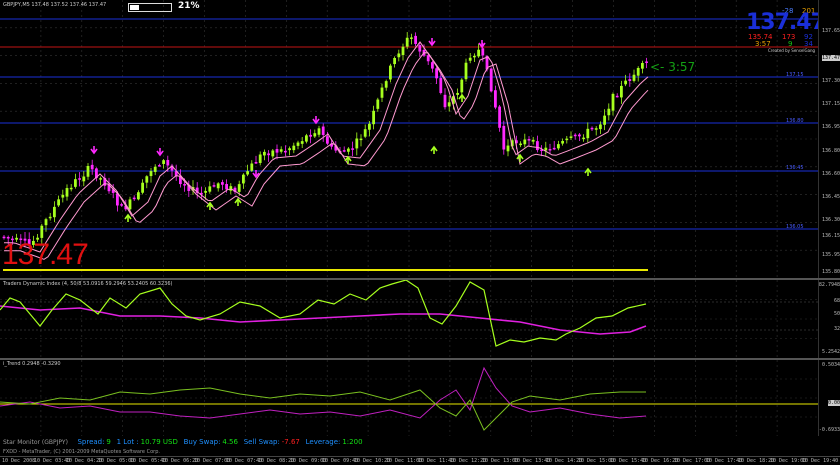 The width and height of the screenshot is (840, 465). Describe the element at coordinates (404, 461) in the screenshot. I see `time-tick: 10 Dec 11:00` at that location.